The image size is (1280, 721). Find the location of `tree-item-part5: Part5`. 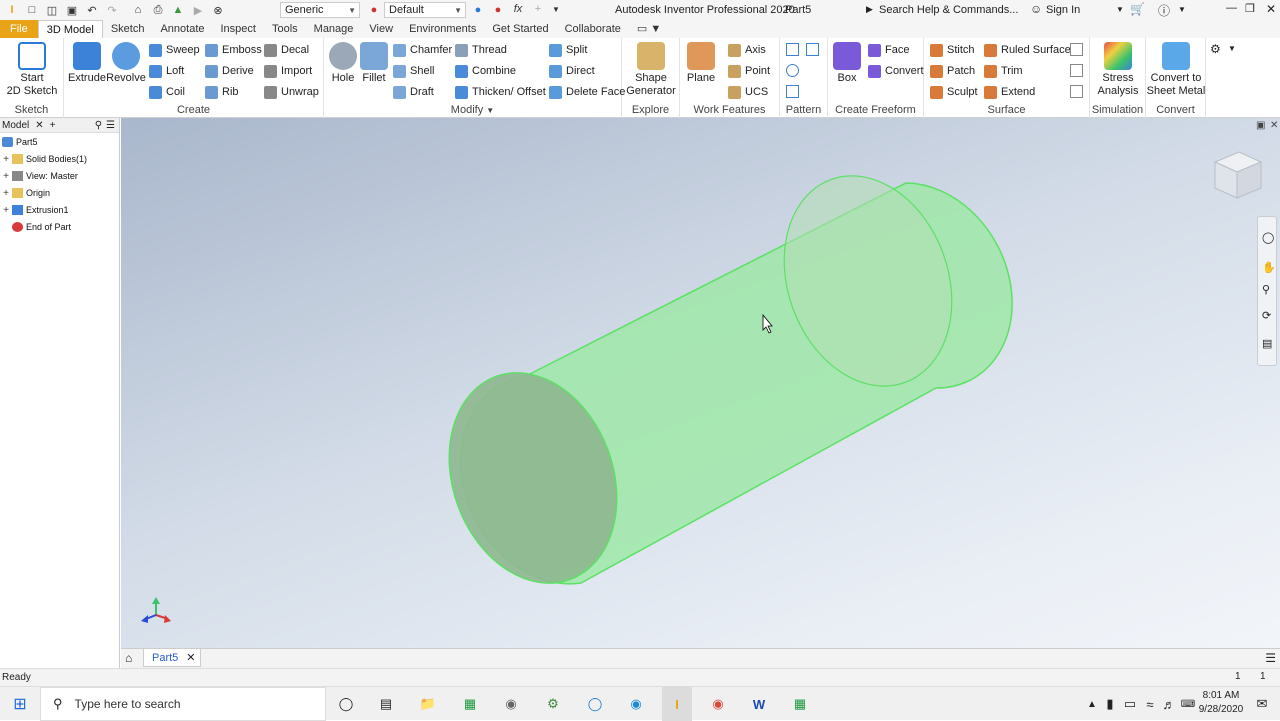

tree-item-part5: Part5 is located at coordinates (60, 142).